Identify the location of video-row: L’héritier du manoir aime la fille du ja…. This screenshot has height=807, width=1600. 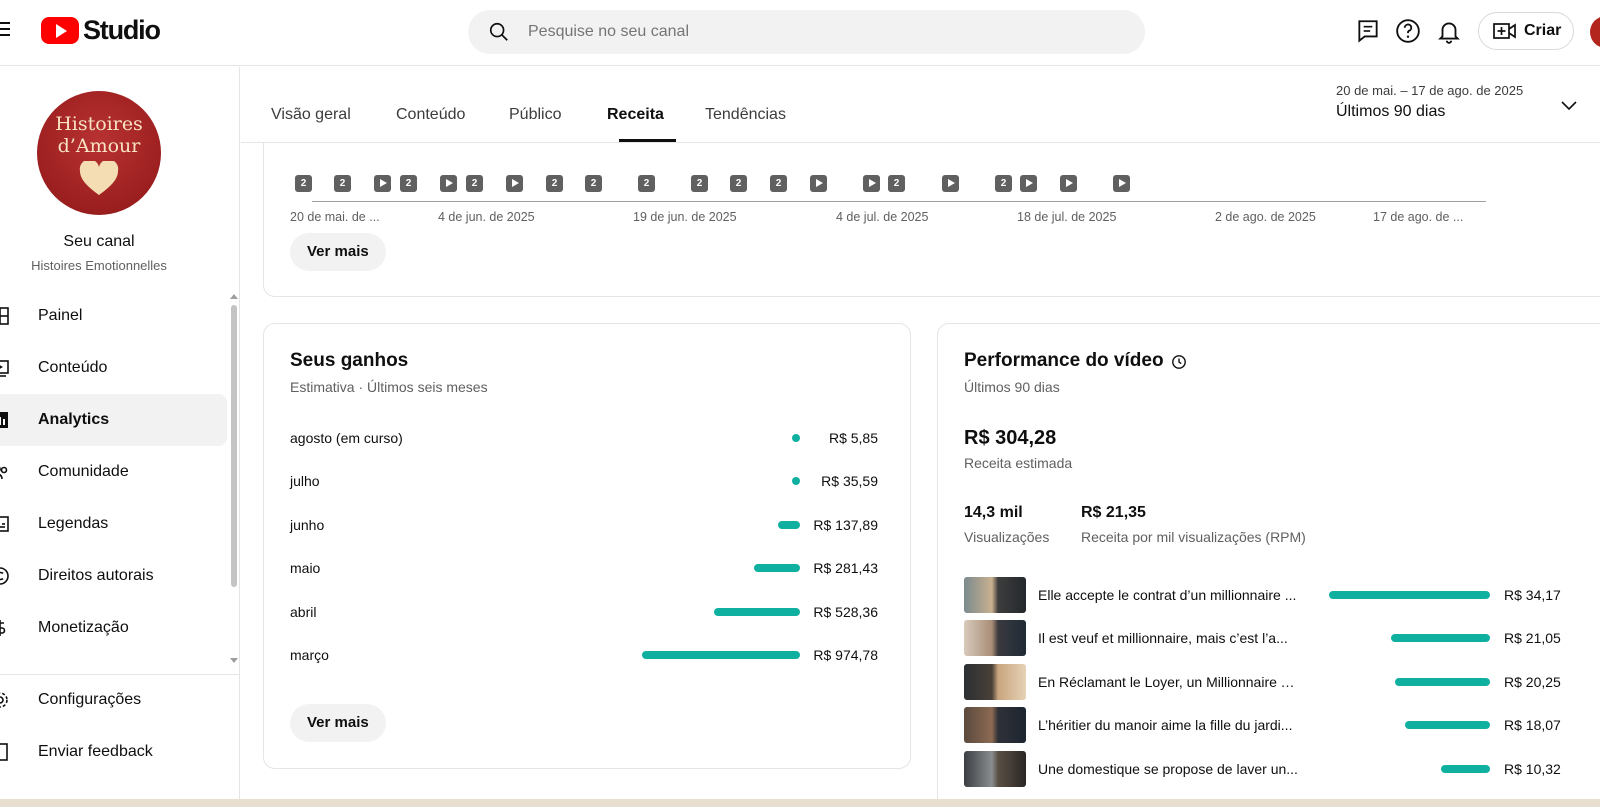
(1264, 725).